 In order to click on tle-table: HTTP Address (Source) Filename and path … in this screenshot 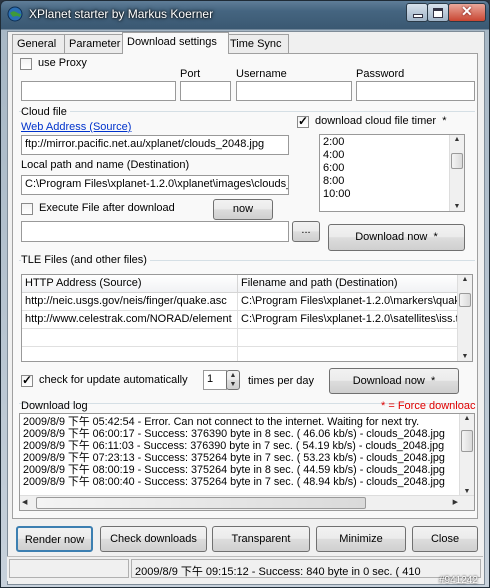, I will do `click(247, 318)`.